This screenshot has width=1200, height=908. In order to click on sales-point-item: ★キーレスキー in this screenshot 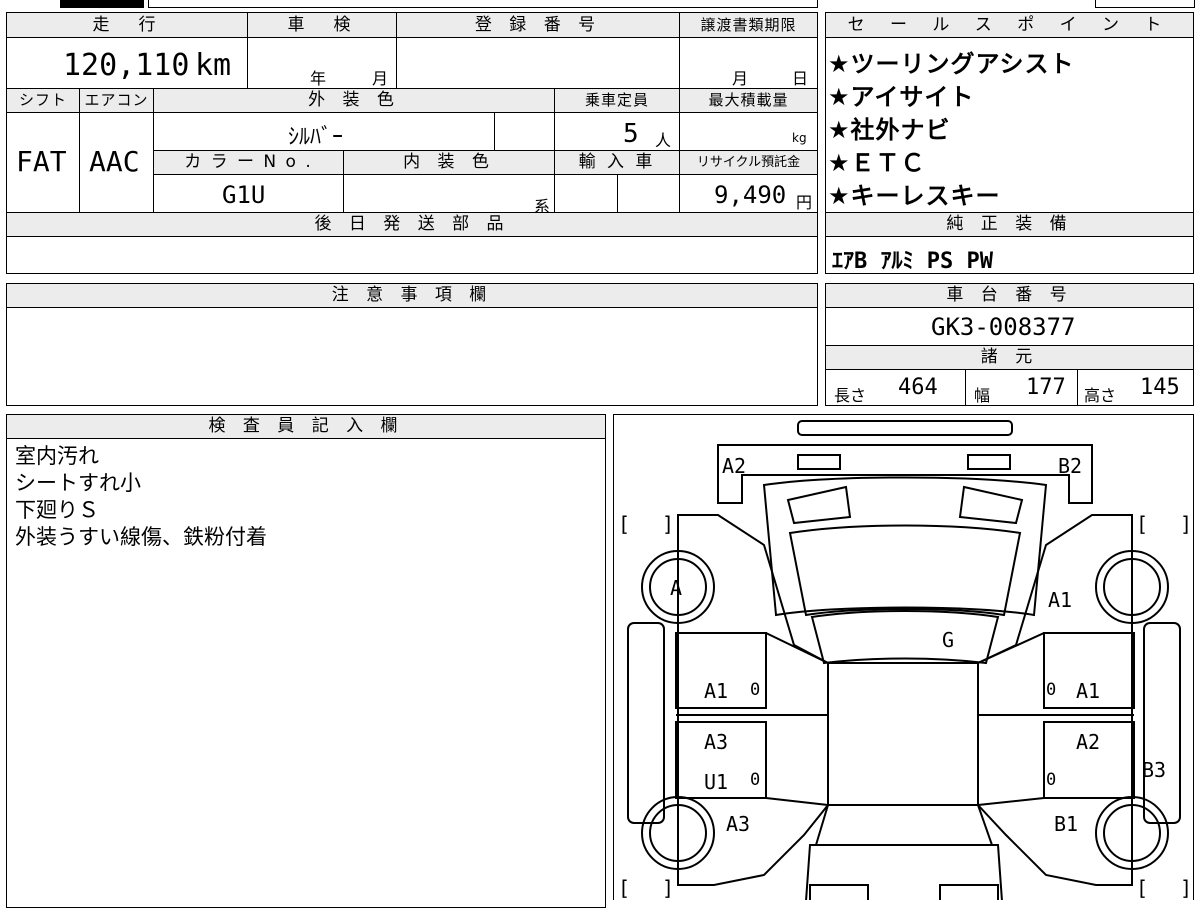, I will do `click(914, 196)`.